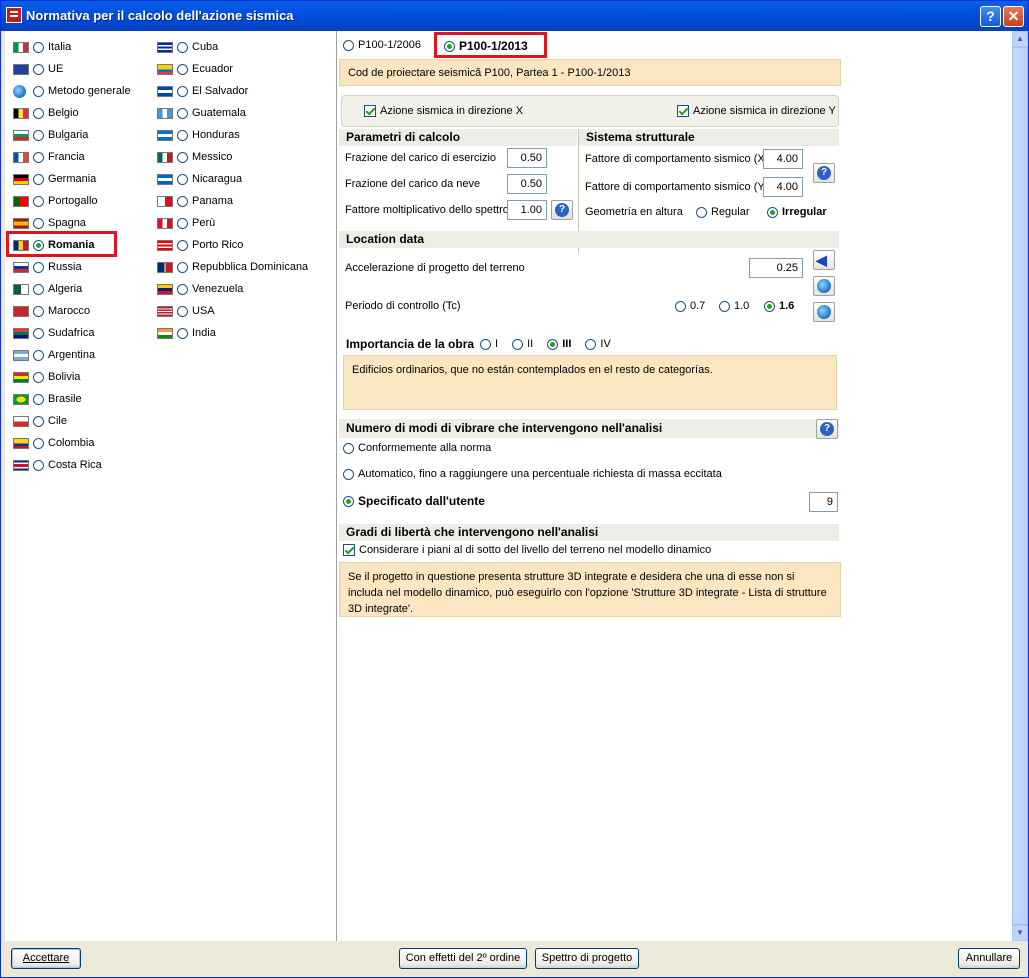  I want to click on country-option-ma: Marocco, so click(51, 311).